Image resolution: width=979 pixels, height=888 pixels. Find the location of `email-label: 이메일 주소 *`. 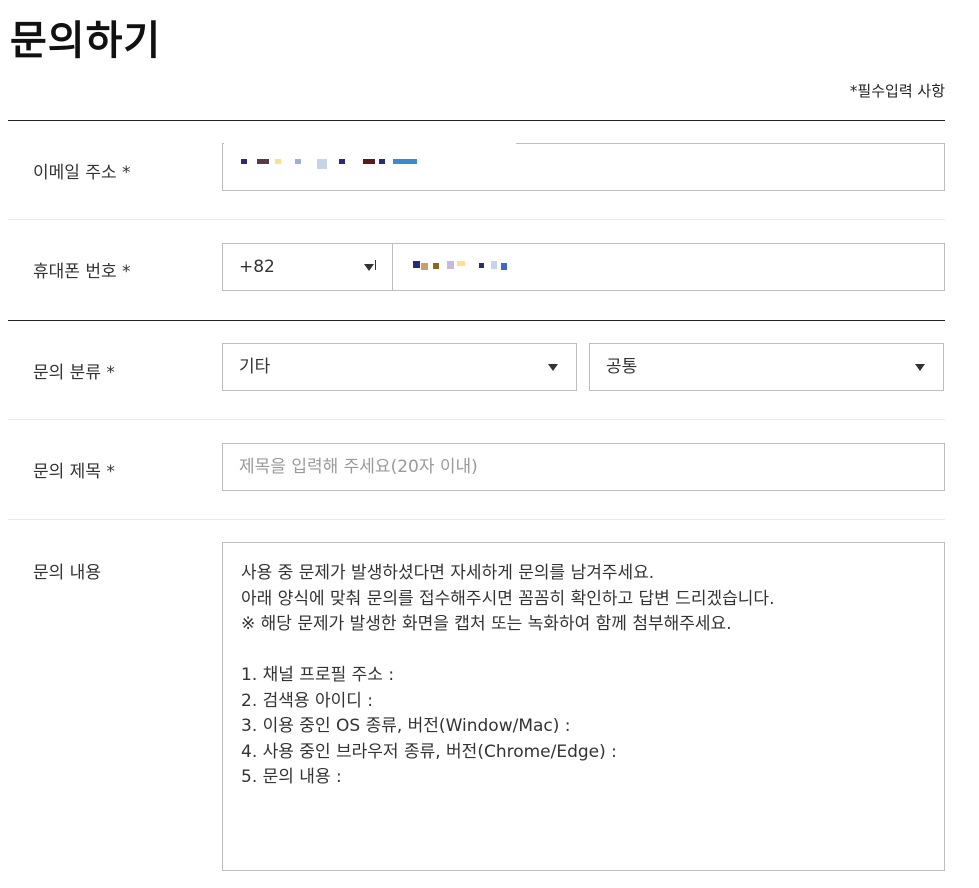

email-label: 이메일 주소 * is located at coordinates (82, 173).